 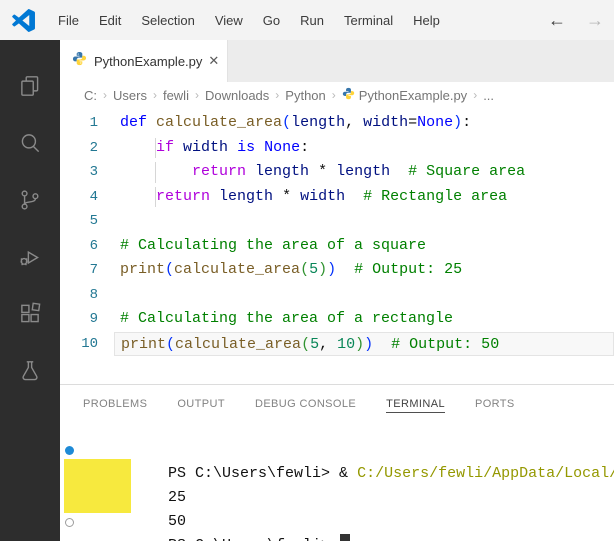 I want to click on search-icon, so click(x=30, y=142).